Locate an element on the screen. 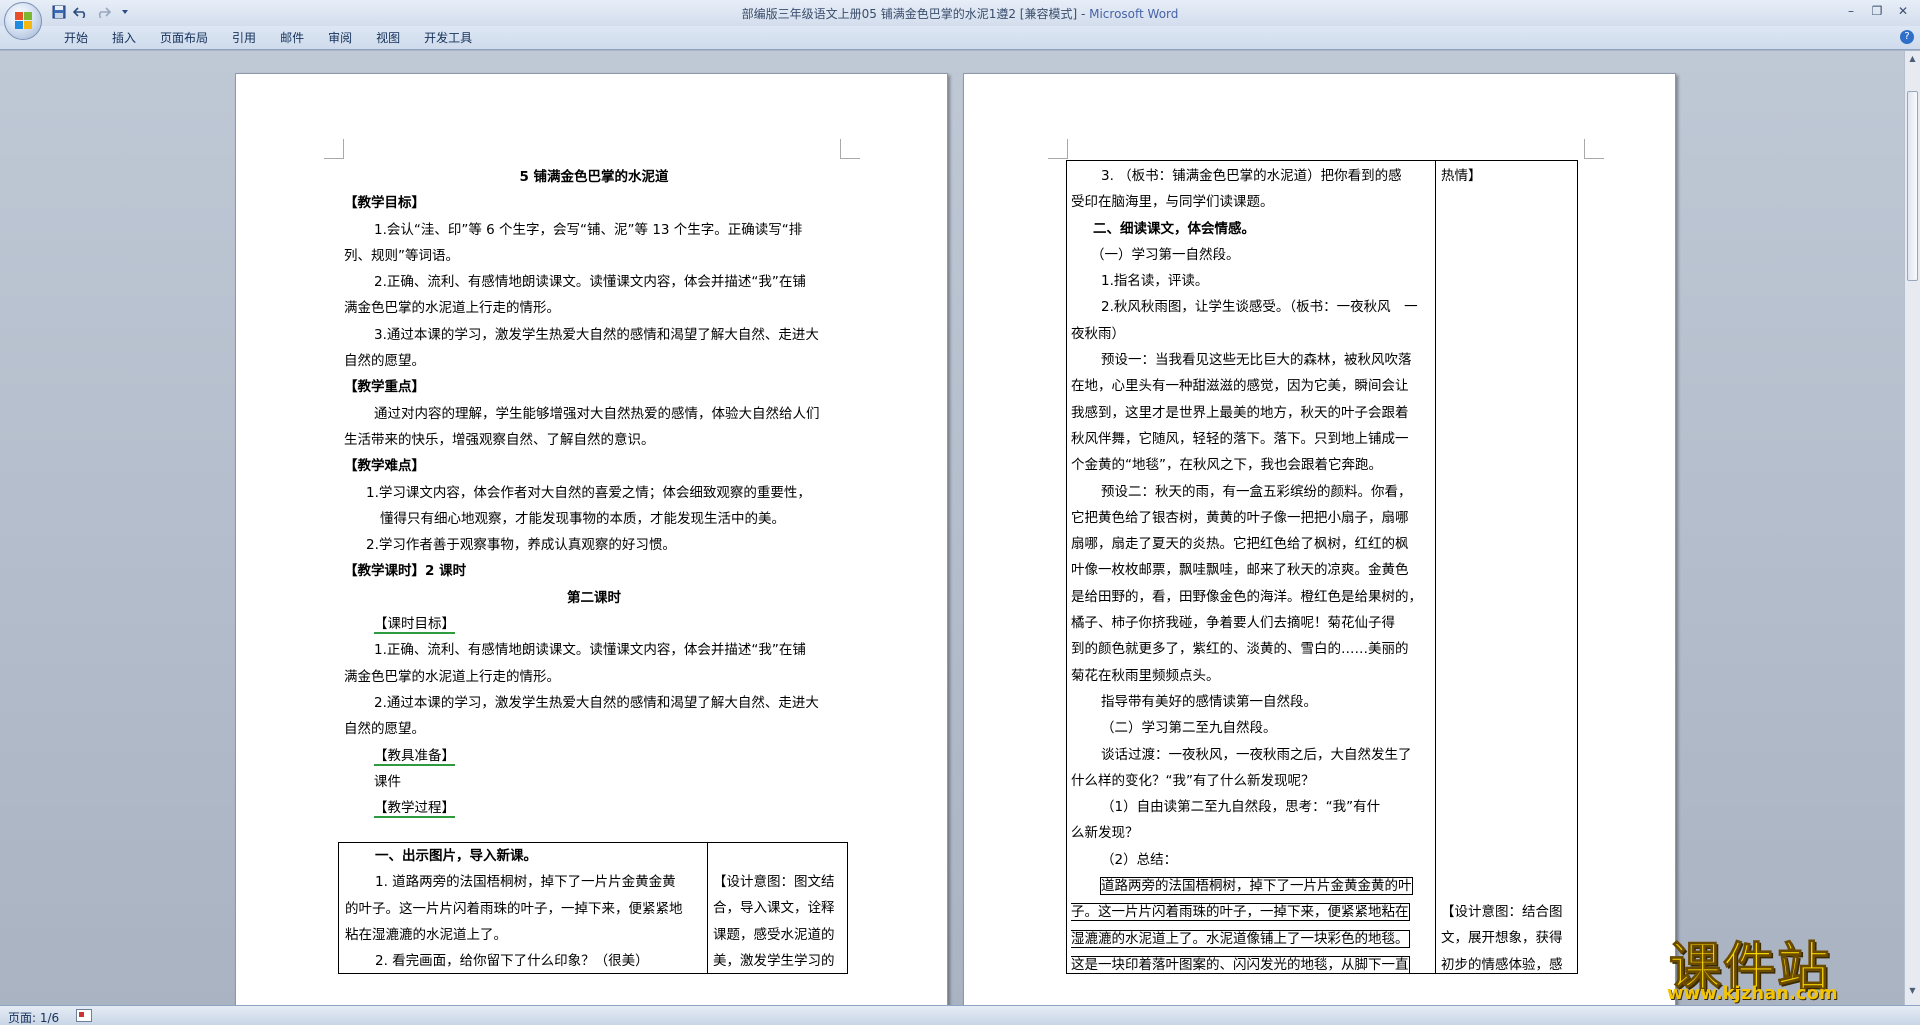 Image resolution: width=1920 pixels, height=1025 pixels. table-line: 的叶子。这一片片闪着雨珠的叶子，一掉下来，便紧紧地 is located at coordinates (514, 908).